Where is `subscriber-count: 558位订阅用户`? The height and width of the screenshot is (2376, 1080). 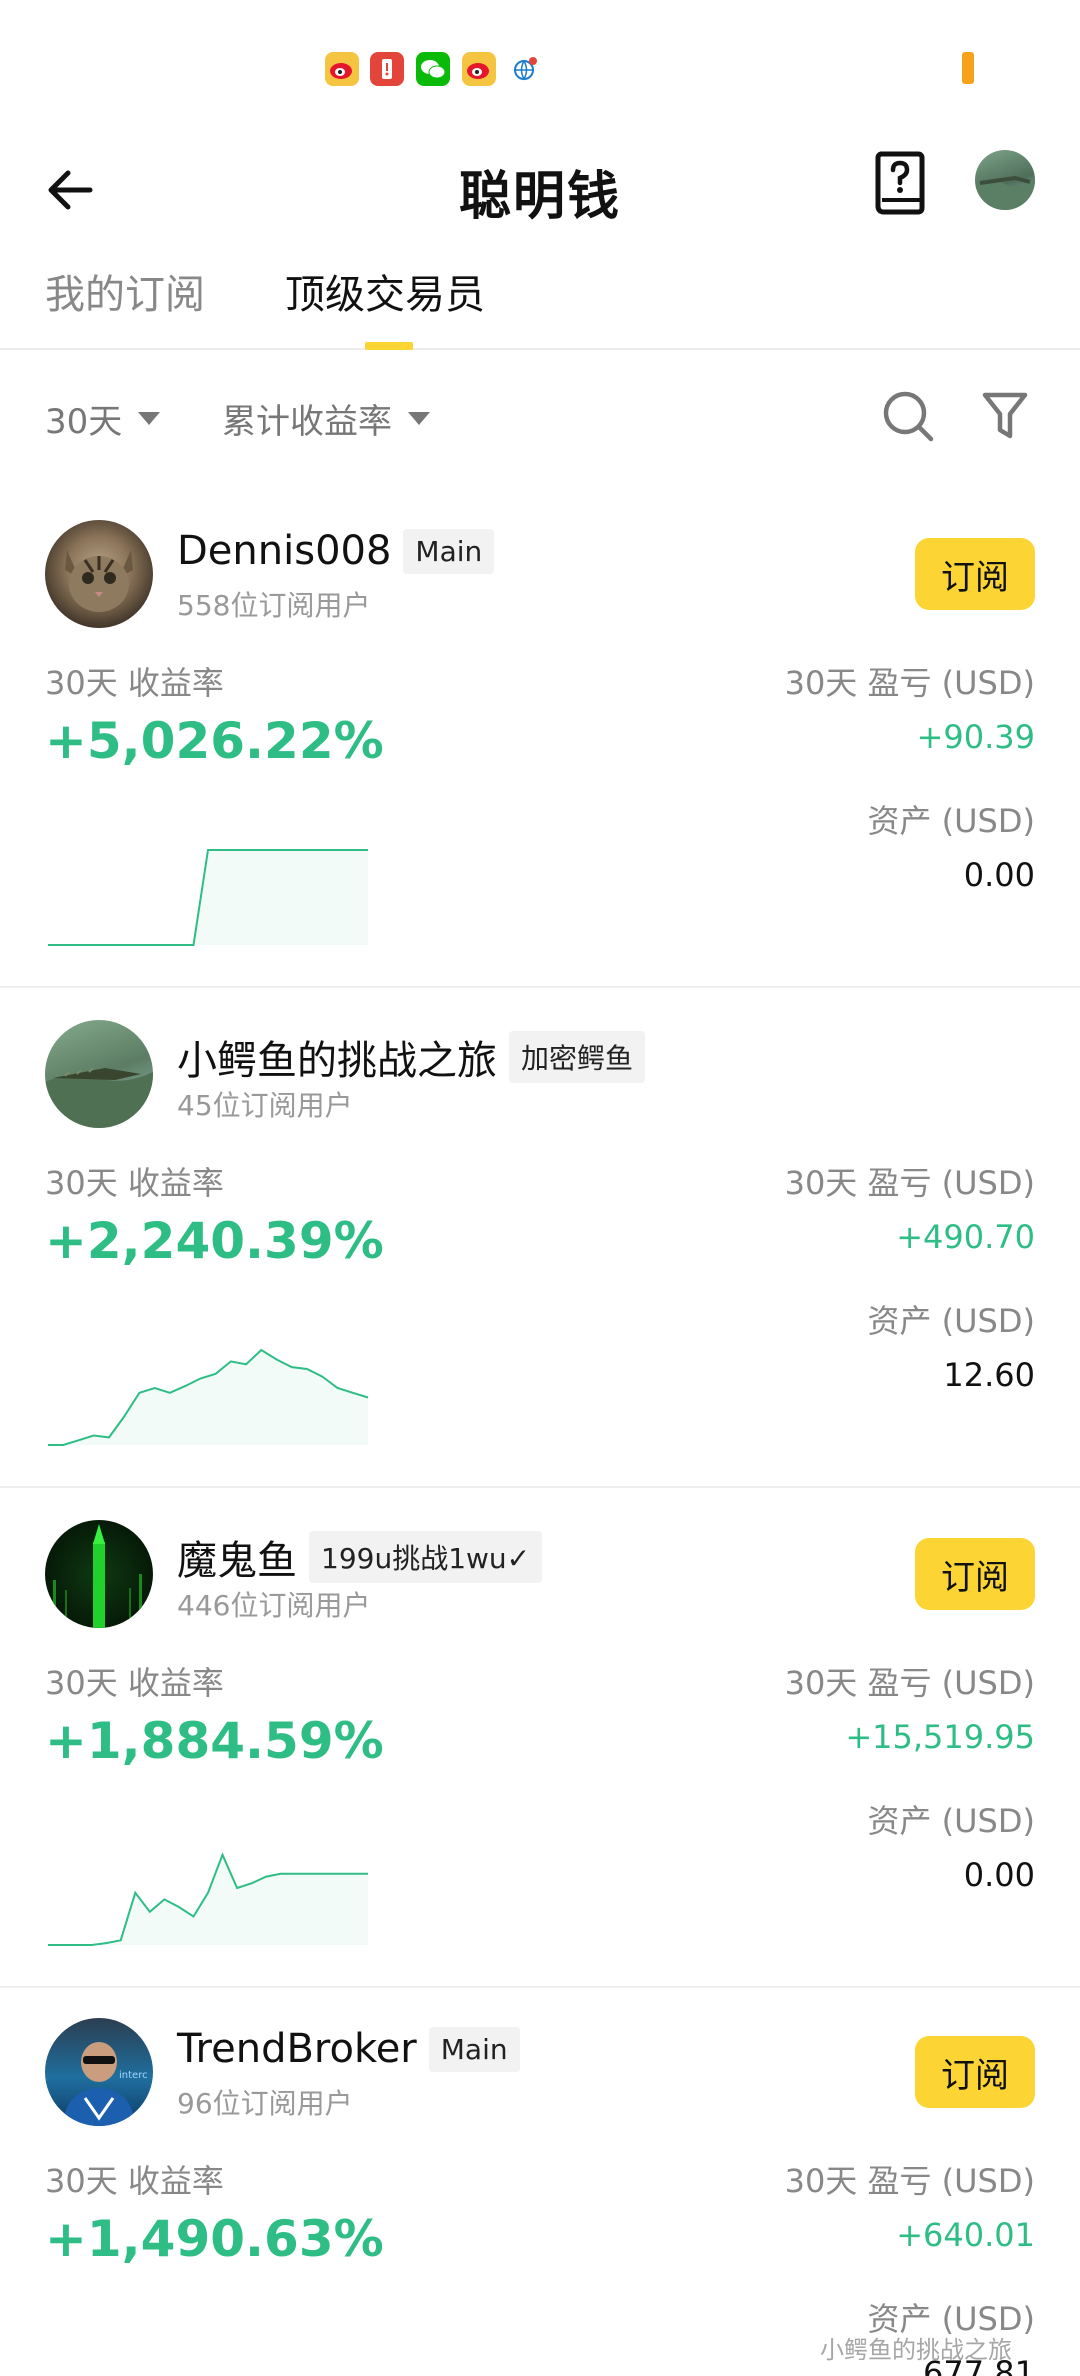
subscriber-count: 558位订阅用户 is located at coordinates (274, 605).